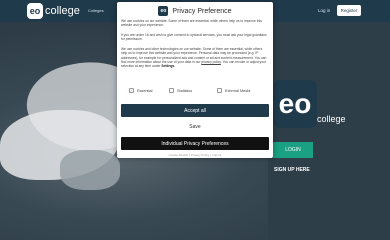  What do you see at coordinates (171, 90) in the screenshot?
I see `checkbox-statistics-box` at bounding box center [171, 90].